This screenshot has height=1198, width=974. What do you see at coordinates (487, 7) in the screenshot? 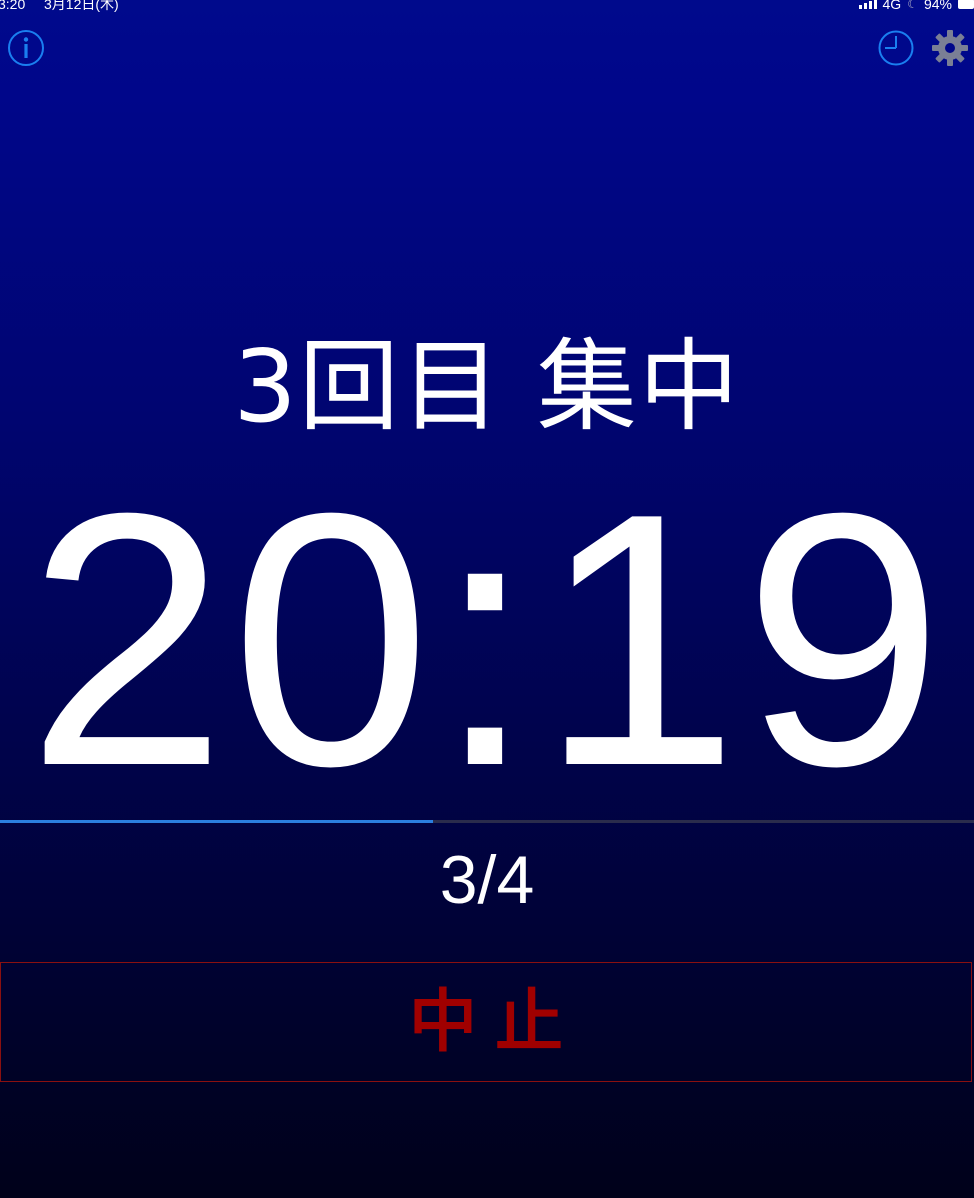
I see `status-bar: 3:20 3月12日(木) 4G ☾ 94%` at bounding box center [487, 7].